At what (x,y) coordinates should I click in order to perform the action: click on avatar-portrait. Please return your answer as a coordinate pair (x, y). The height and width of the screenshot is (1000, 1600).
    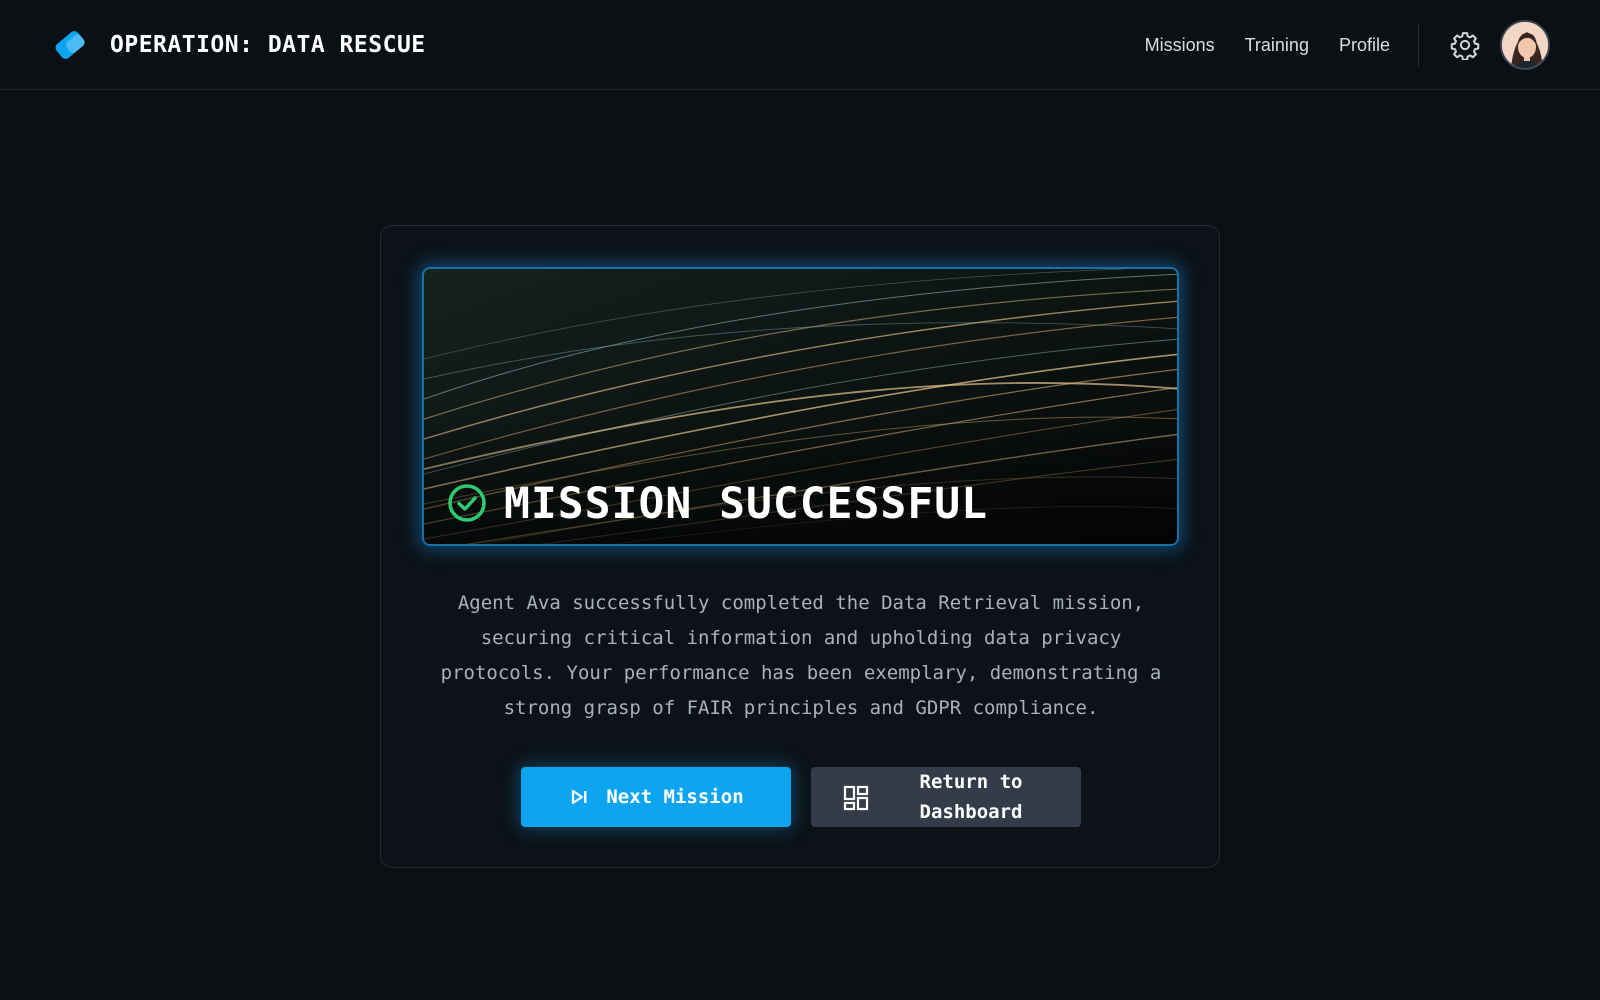
    Looking at the image, I should click on (1525, 45).